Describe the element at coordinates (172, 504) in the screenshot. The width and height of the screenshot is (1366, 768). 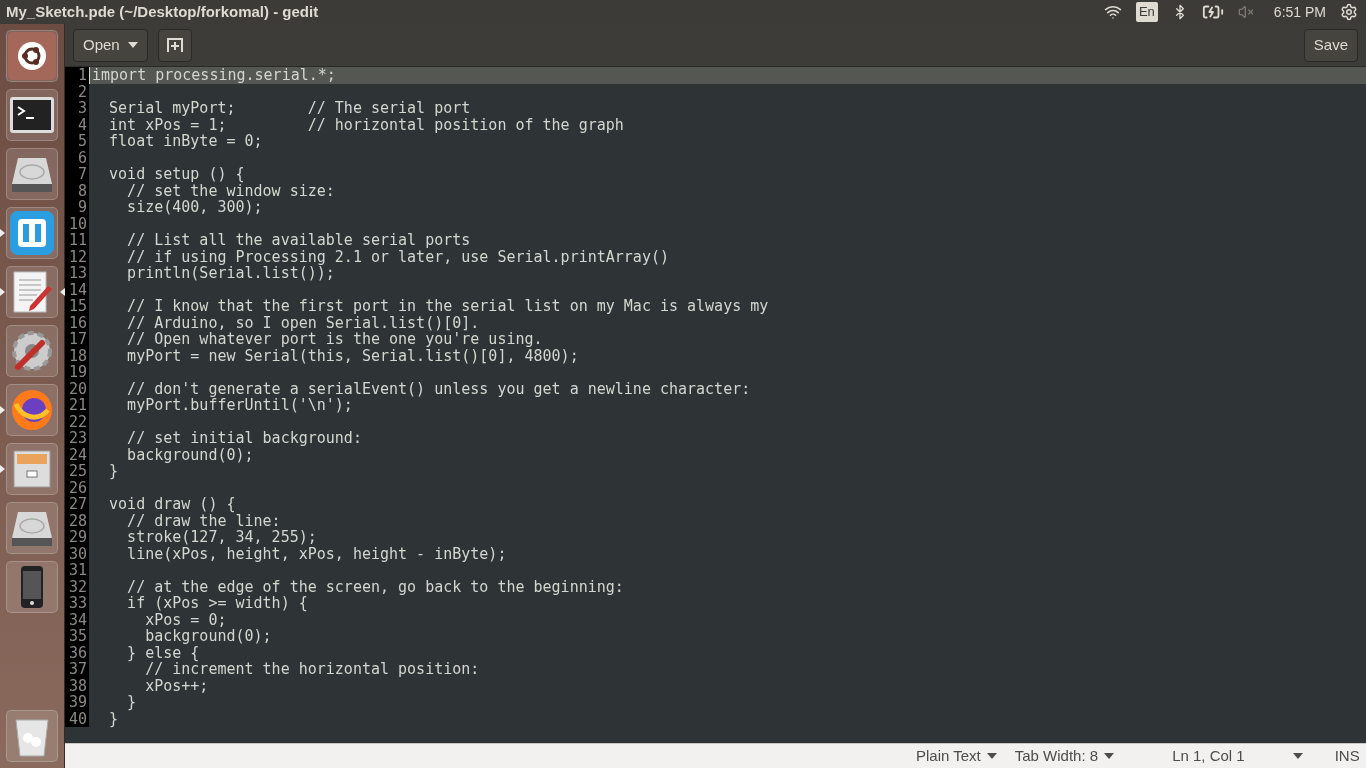
I see `code-line: void draw () {` at that location.